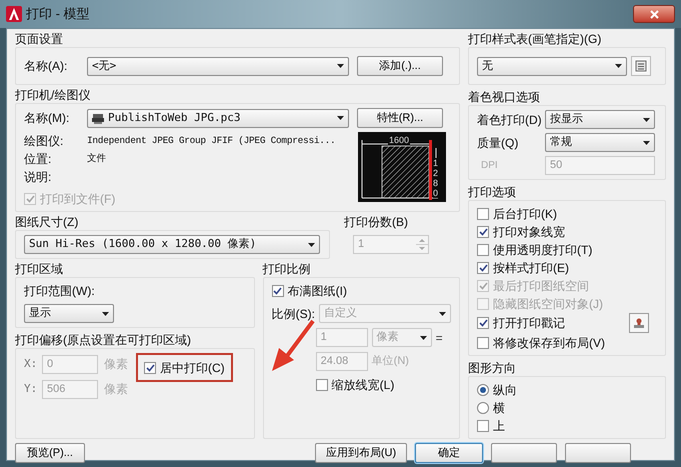 The height and width of the screenshot is (467, 681). I want to click on plotter-icon, so click(98, 118).